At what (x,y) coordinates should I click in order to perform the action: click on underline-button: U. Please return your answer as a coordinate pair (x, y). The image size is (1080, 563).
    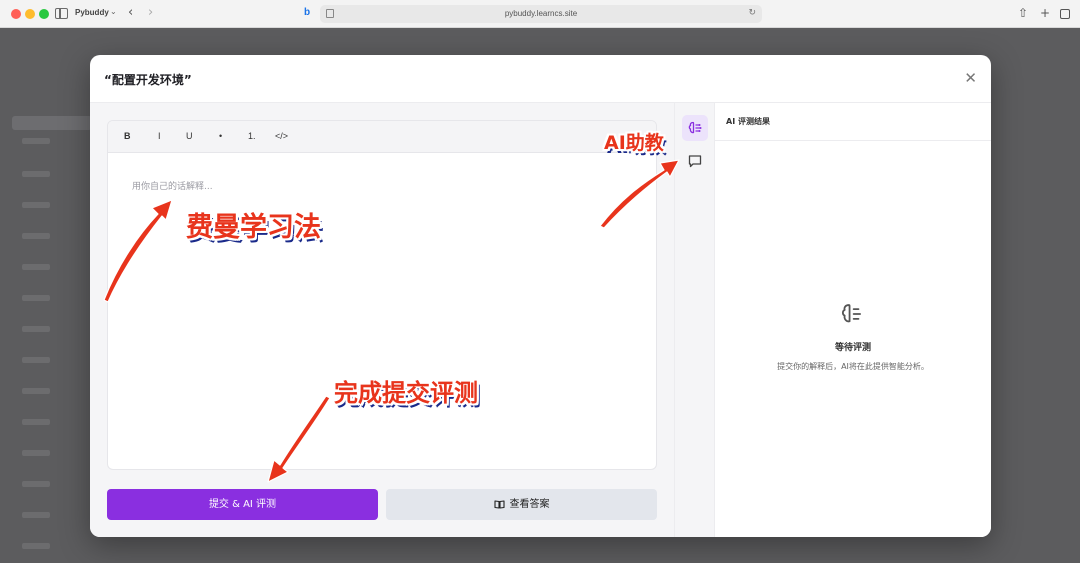
    Looking at the image, I should click on (189, 136).